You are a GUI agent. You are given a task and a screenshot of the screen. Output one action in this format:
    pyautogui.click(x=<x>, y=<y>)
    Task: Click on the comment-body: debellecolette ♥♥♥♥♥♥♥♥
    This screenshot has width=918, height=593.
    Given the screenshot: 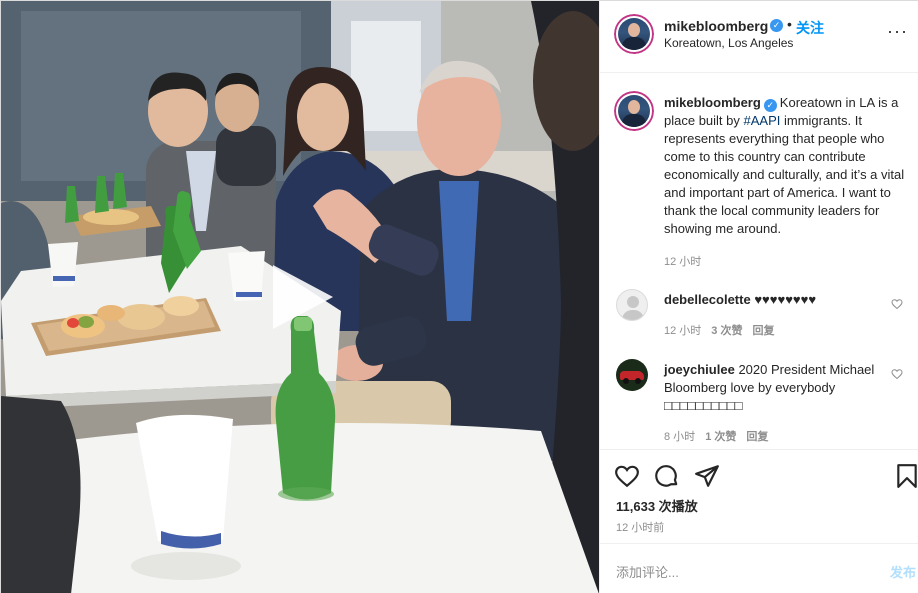 What is the action you would take?
    pyautogui.click(x=774, y=300)
    